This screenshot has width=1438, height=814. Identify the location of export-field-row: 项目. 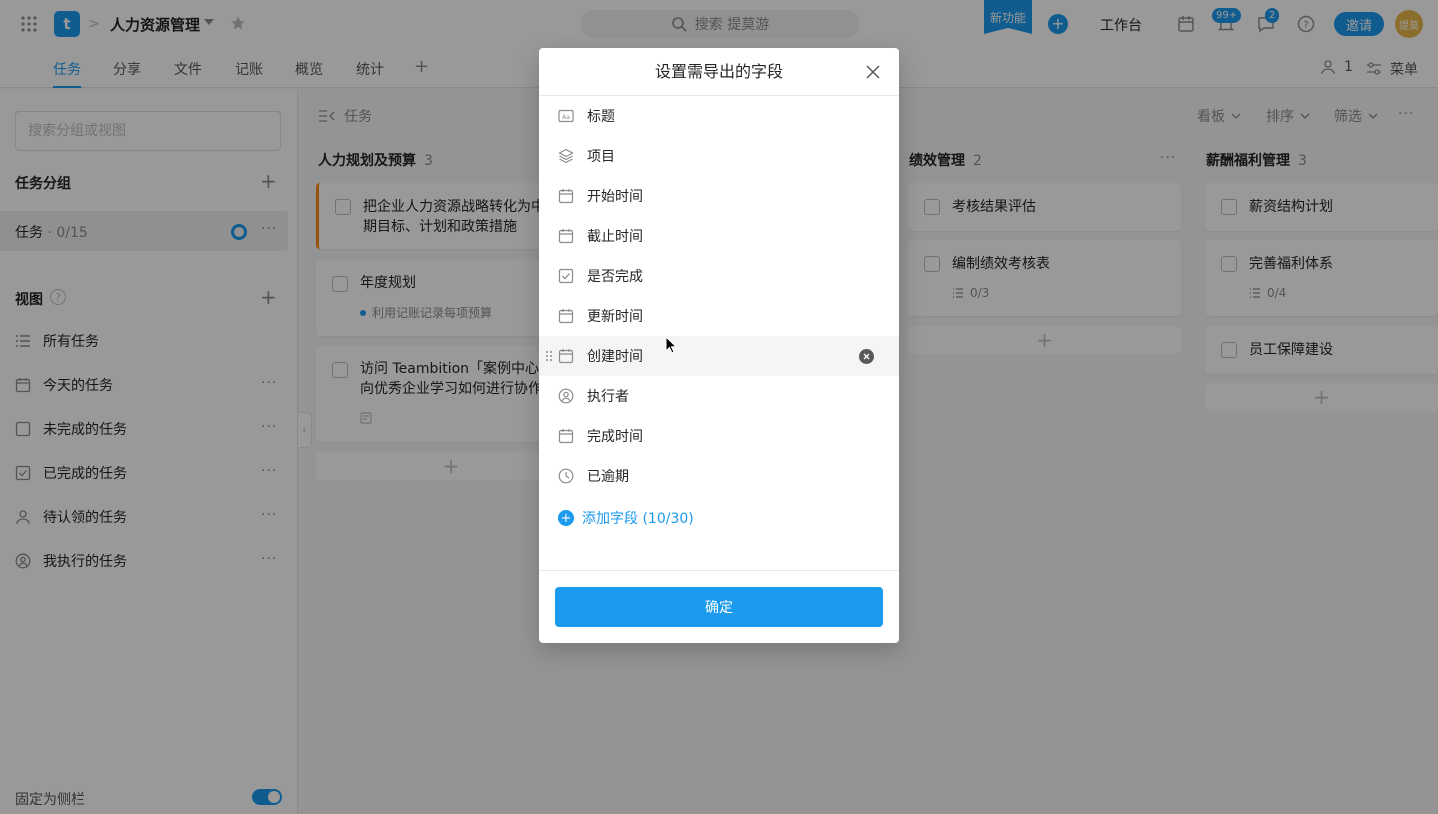
(719, 156).